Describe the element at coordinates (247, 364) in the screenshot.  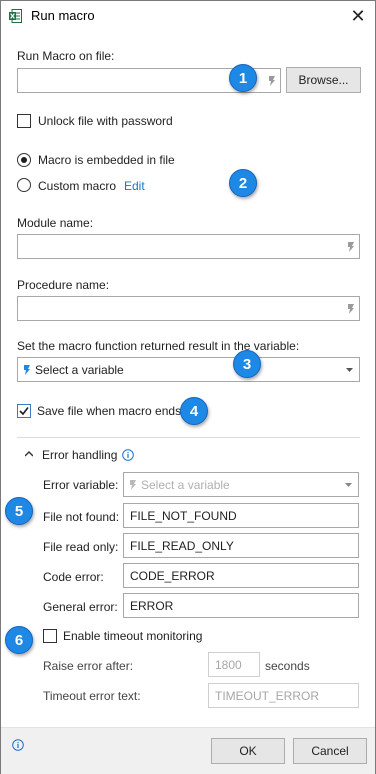
I see `callout-badge-3: 3` at that location.